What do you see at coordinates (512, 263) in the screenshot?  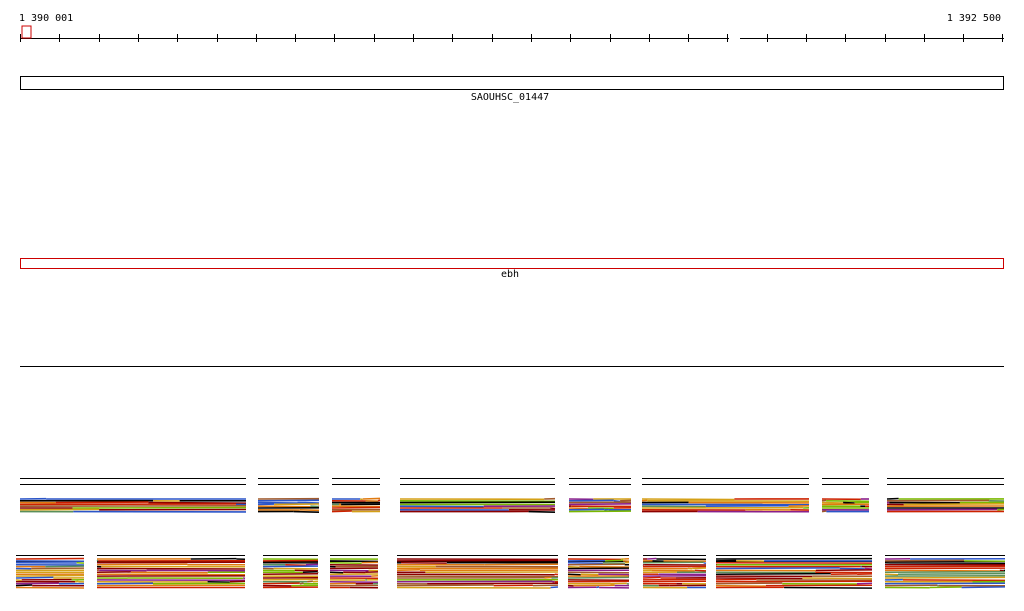 I see `gene-feature-ebh` at bounding box center [512, 263].